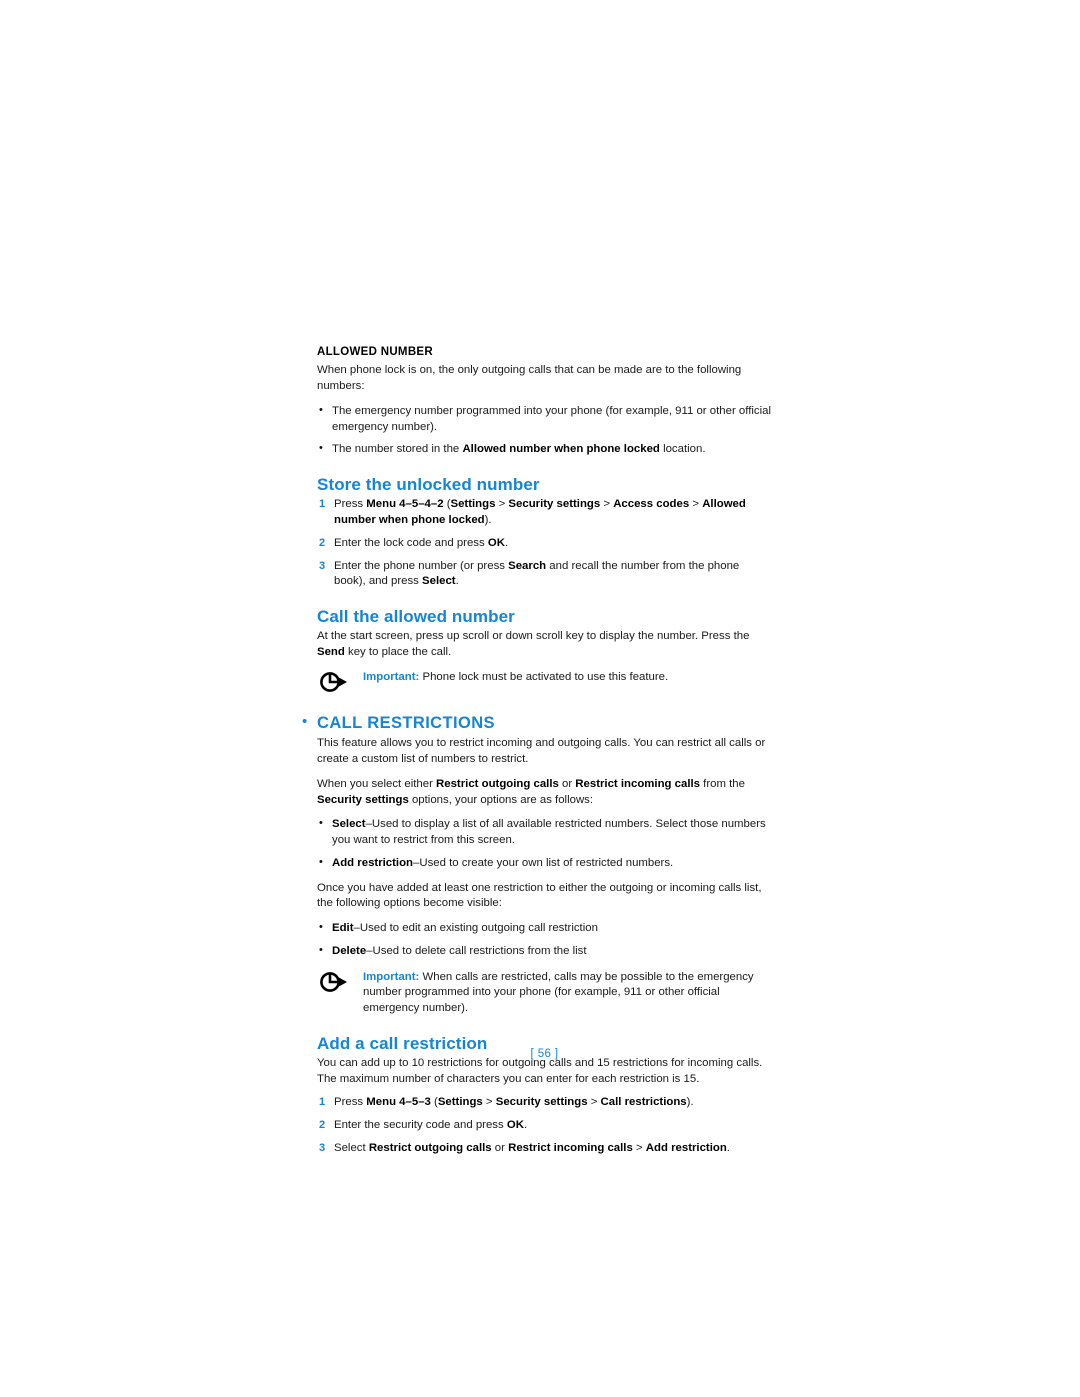  Describe the element at coordinates (561, 449) in the screenshot. I see `bullet-bold: Allowed number when phone locked` at that location.